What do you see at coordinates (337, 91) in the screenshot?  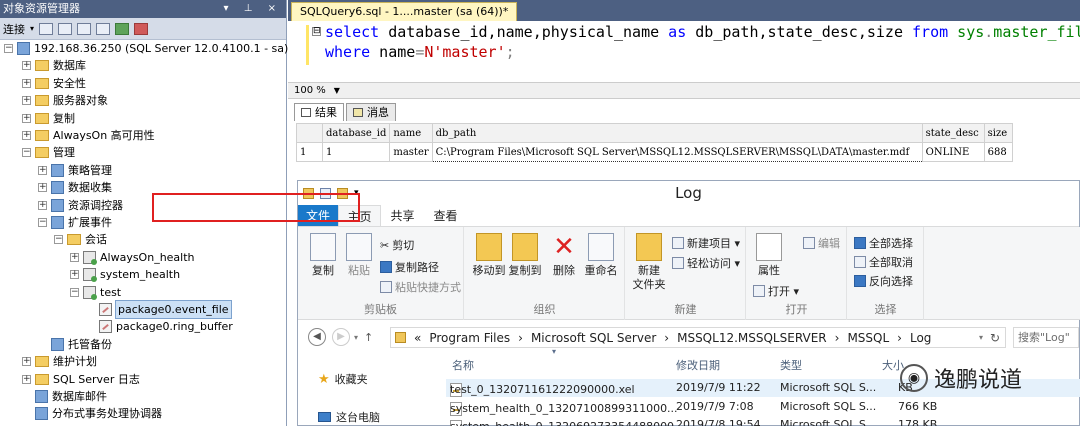 I see `zoom-dropdown-icon: ▼` at bounding box center [337, 91].